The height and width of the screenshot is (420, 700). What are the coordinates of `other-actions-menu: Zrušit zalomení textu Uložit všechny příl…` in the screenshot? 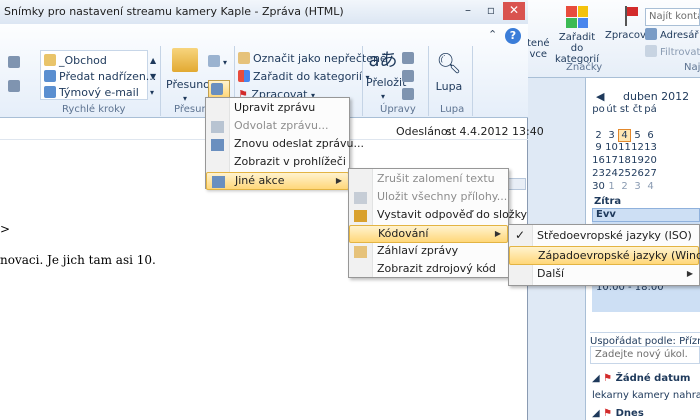 It's located at (437, 223).